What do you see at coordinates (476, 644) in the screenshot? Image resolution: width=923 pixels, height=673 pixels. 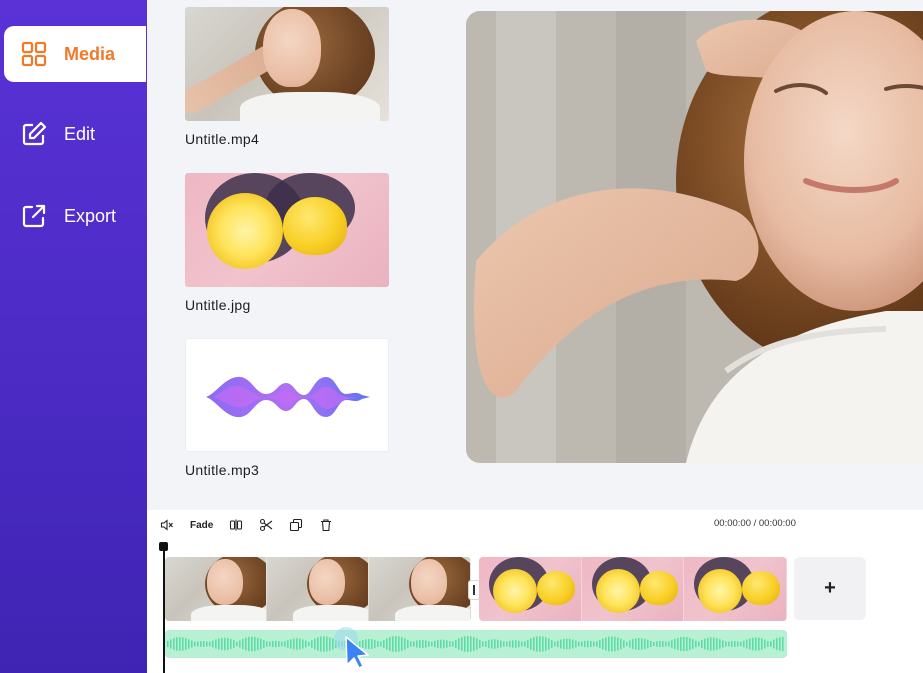 I see `audio-track` at bounding box center [476, 644].